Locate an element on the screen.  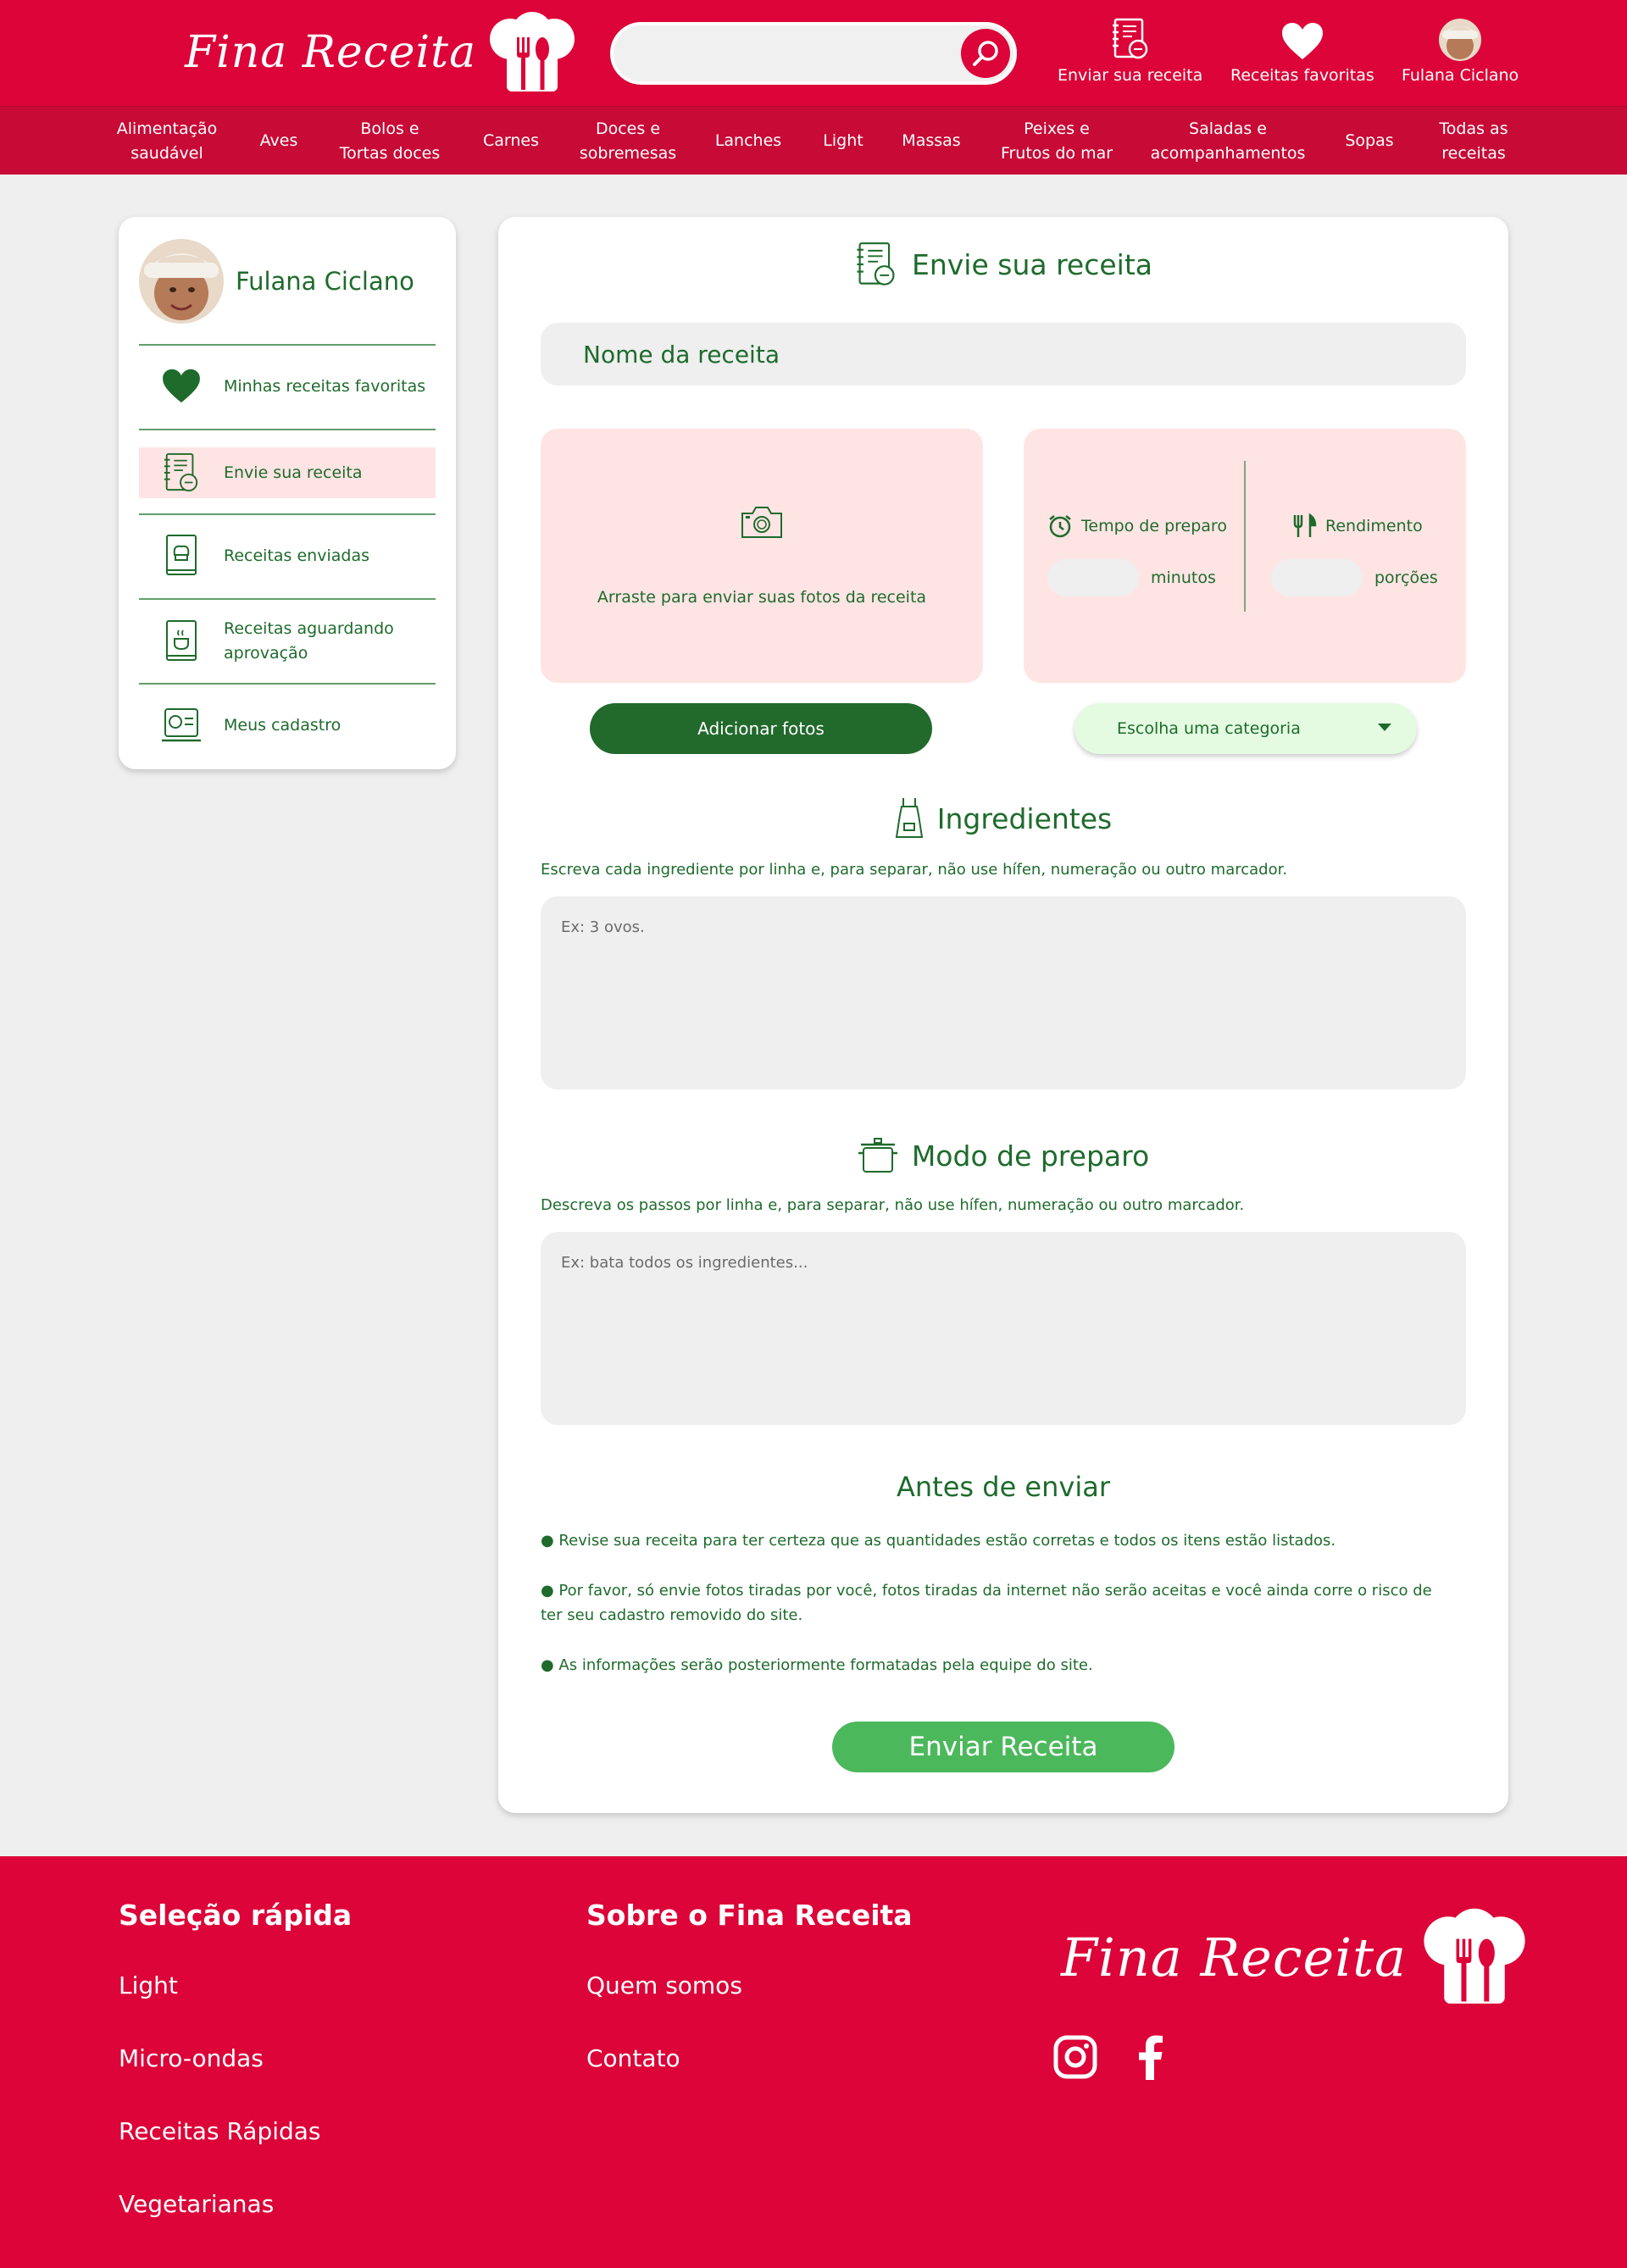
category-link: Alimentação saudável is located at coordinates (168, 141).